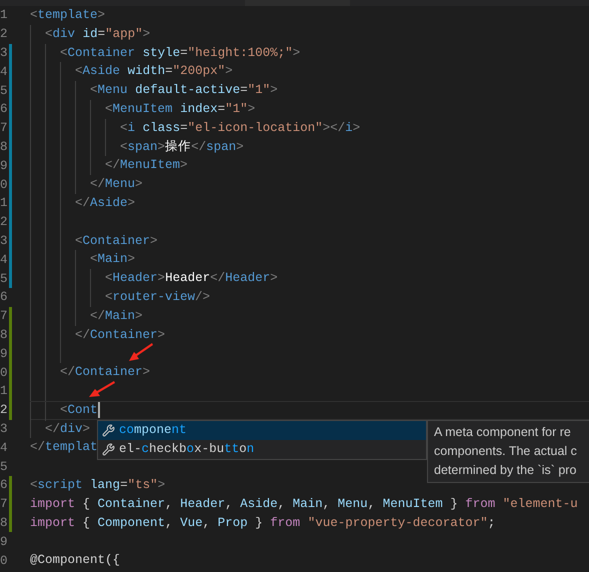 This screenshot has width=589, height=572. Describe the element at coordinates (68, 15) in the screenshot. I see `code-token: template` at that location.